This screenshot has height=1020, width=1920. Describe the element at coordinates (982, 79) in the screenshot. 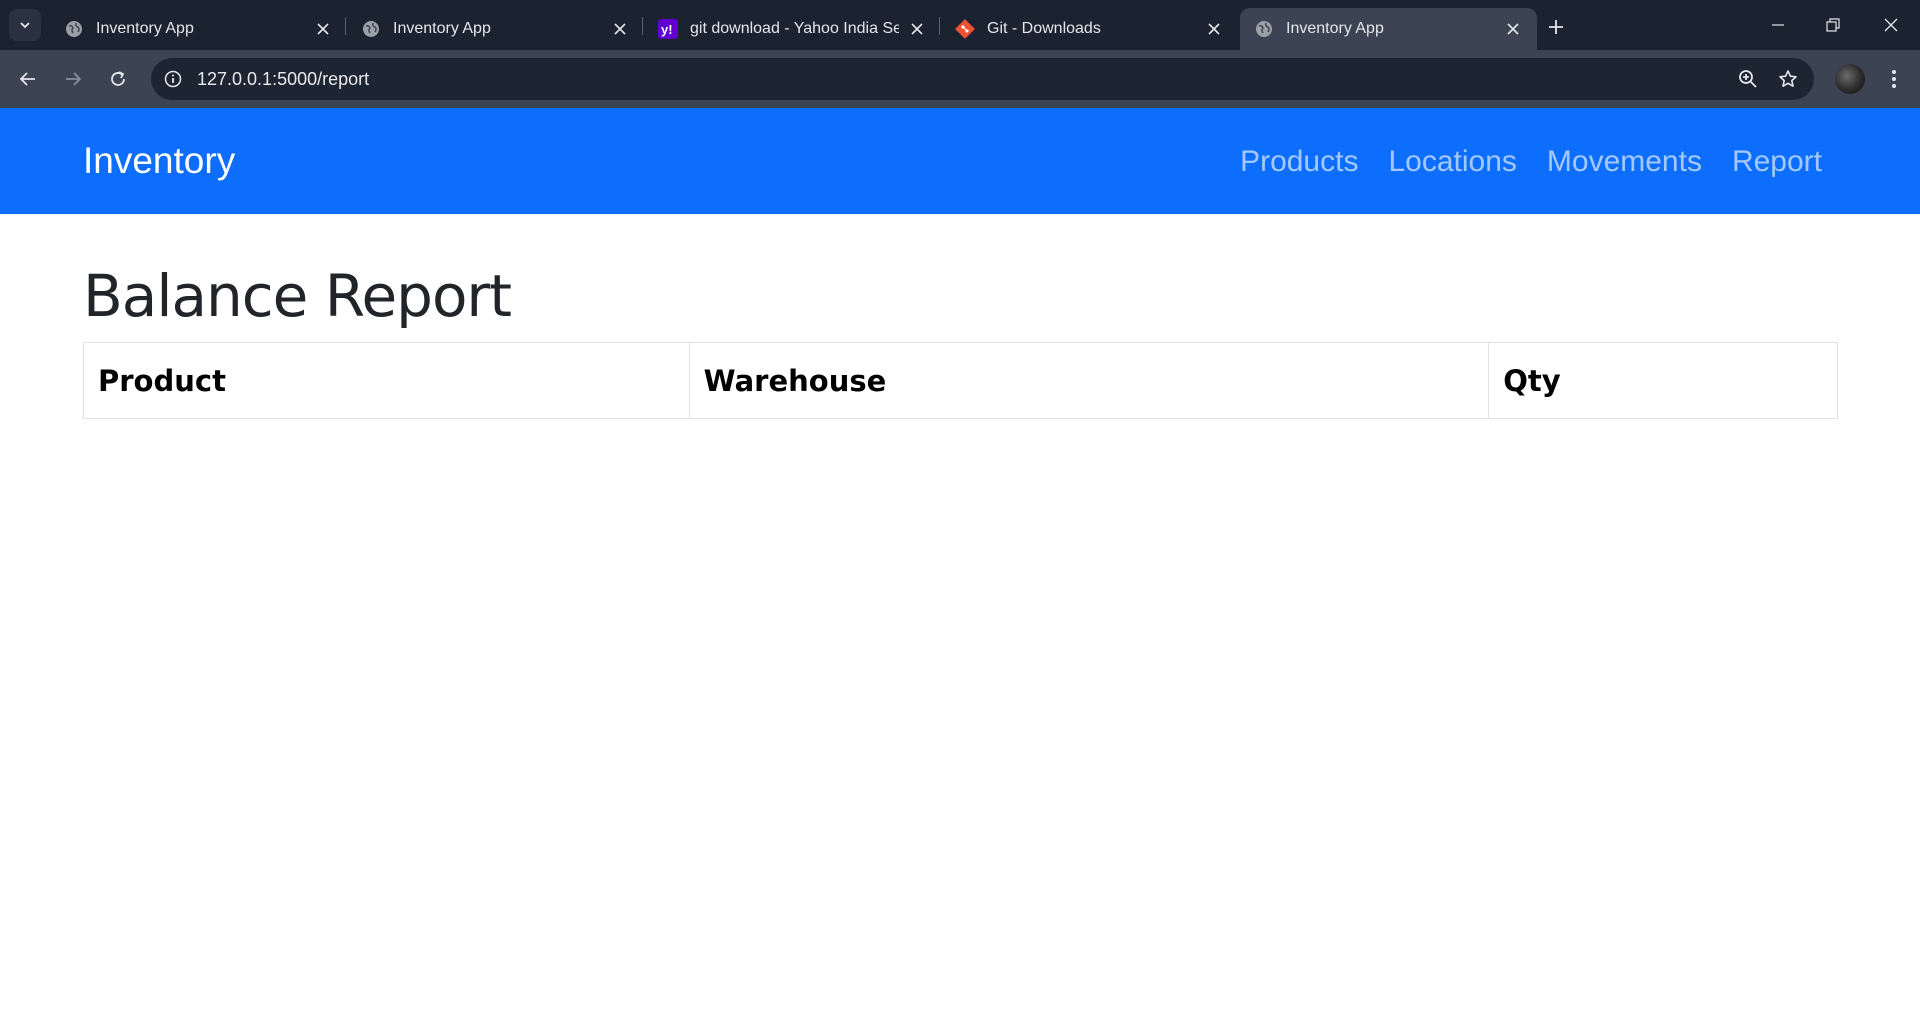

I see `address-bar: 127.0.0.1:5000/report` at that location.